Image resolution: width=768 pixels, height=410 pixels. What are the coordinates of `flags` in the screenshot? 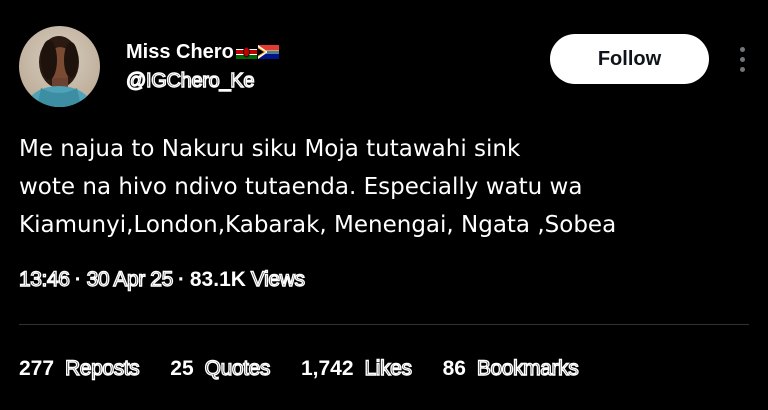 It's located at (257, 52).